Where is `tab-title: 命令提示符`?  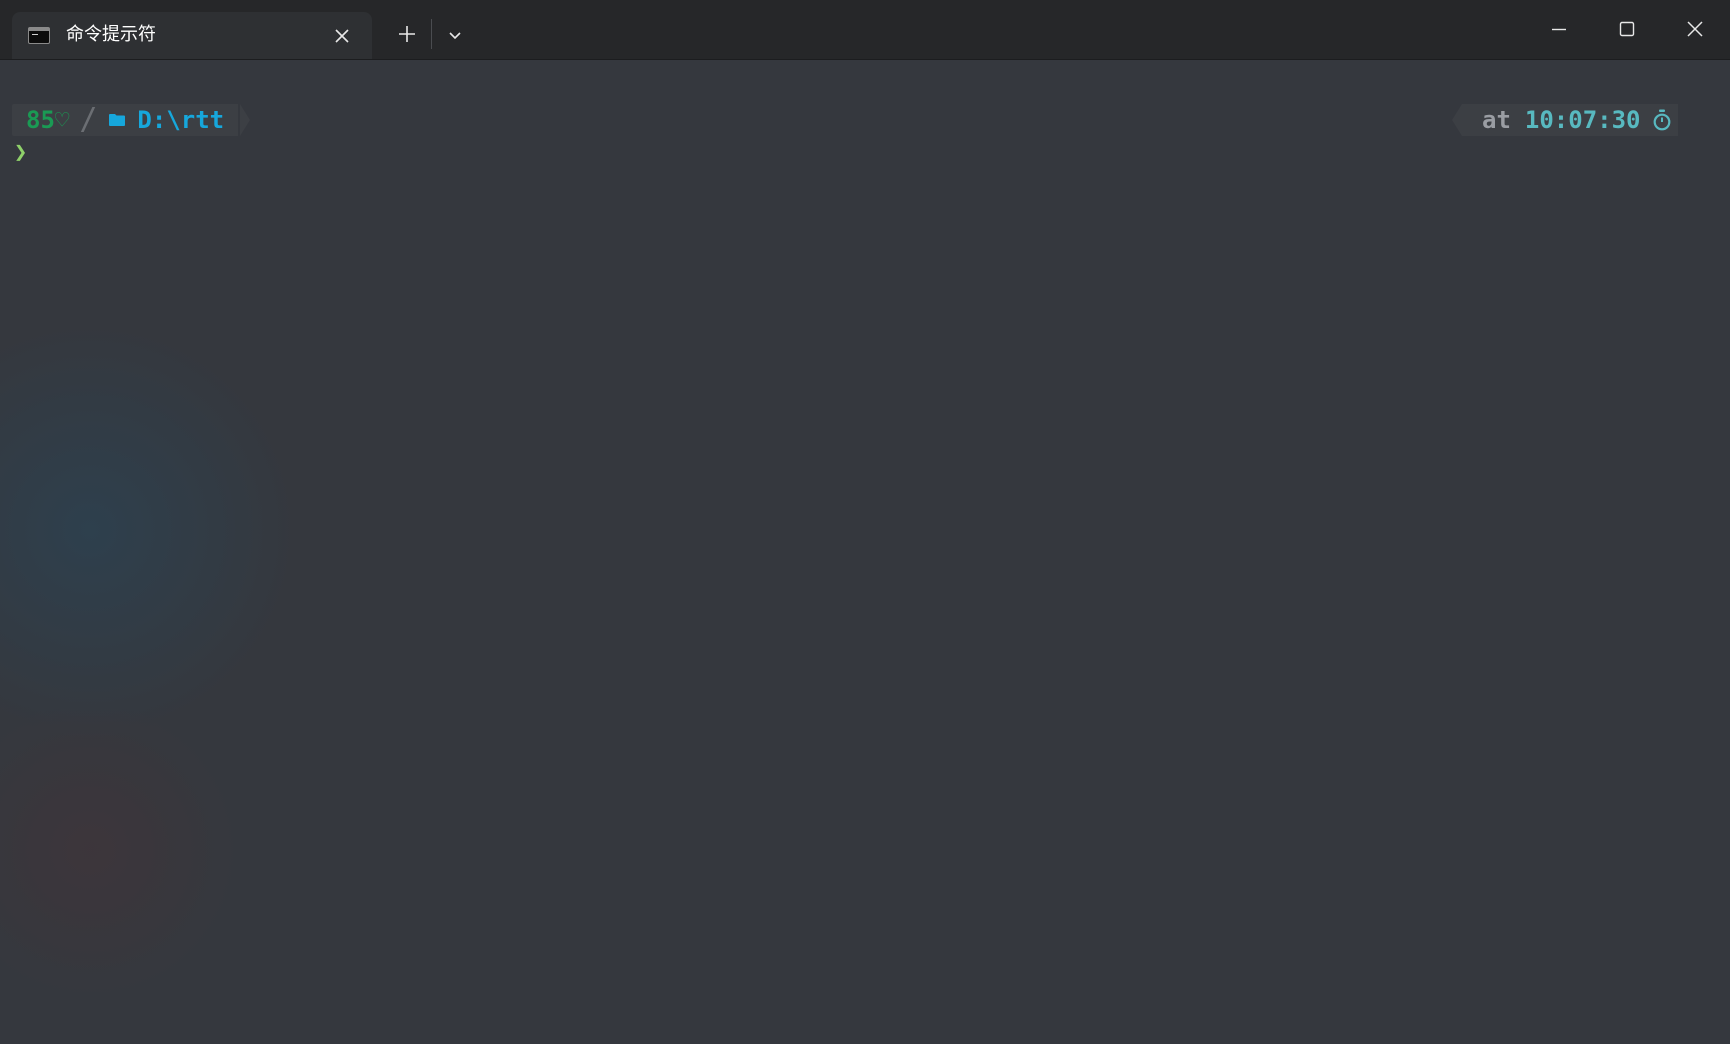 tab-title: 命令提示符 is located at coordinates (111, 34).